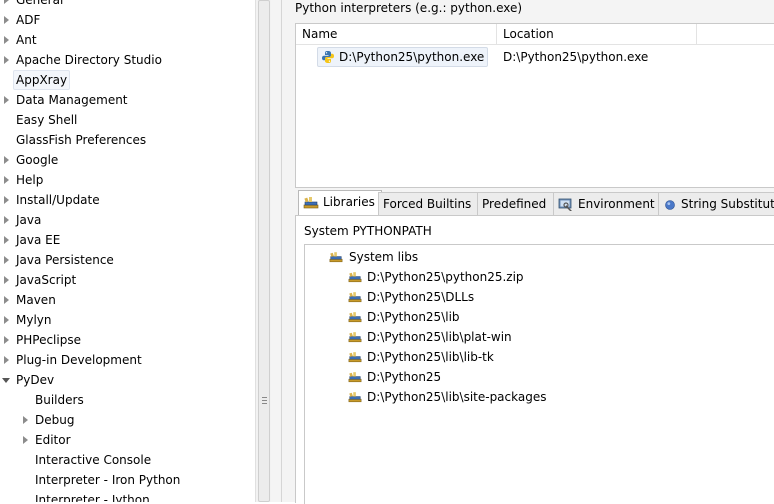  What do you see at coordinates (34, 320) in the screenshot?
I see `tree-item-label: Mylyn` at bounding box center [34, 320].